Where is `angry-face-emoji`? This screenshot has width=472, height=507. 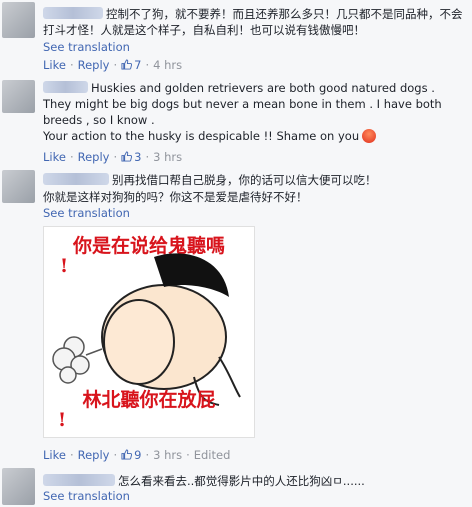 angry-face-emoji is located at coordinates (369, 136).